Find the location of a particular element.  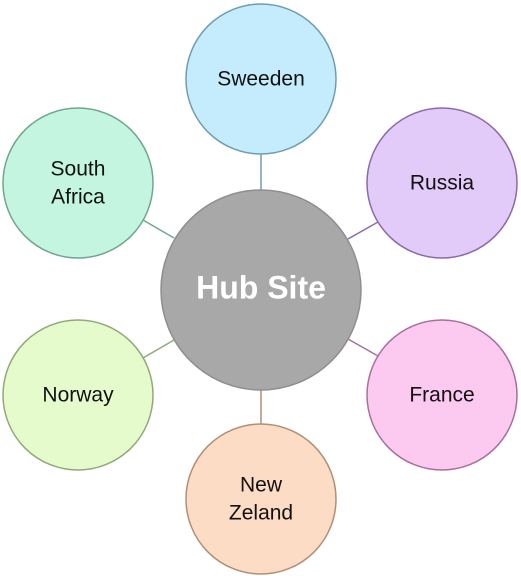

spoke-label-new-zeland-line1: New is located at coordinates (261, 485).